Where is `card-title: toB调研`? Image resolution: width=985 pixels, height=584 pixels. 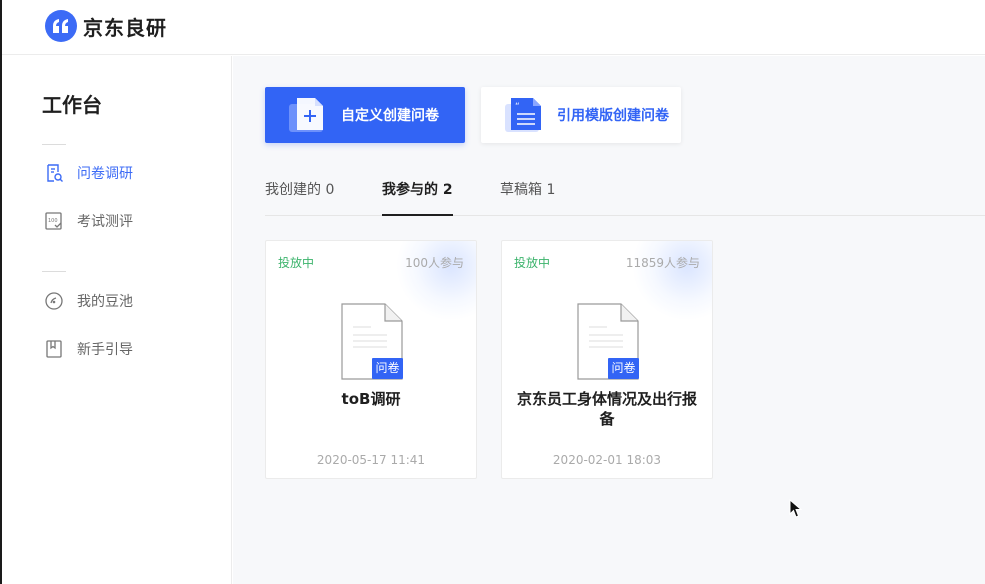 card-title: toB调研 is located at coordinates (371, 399).